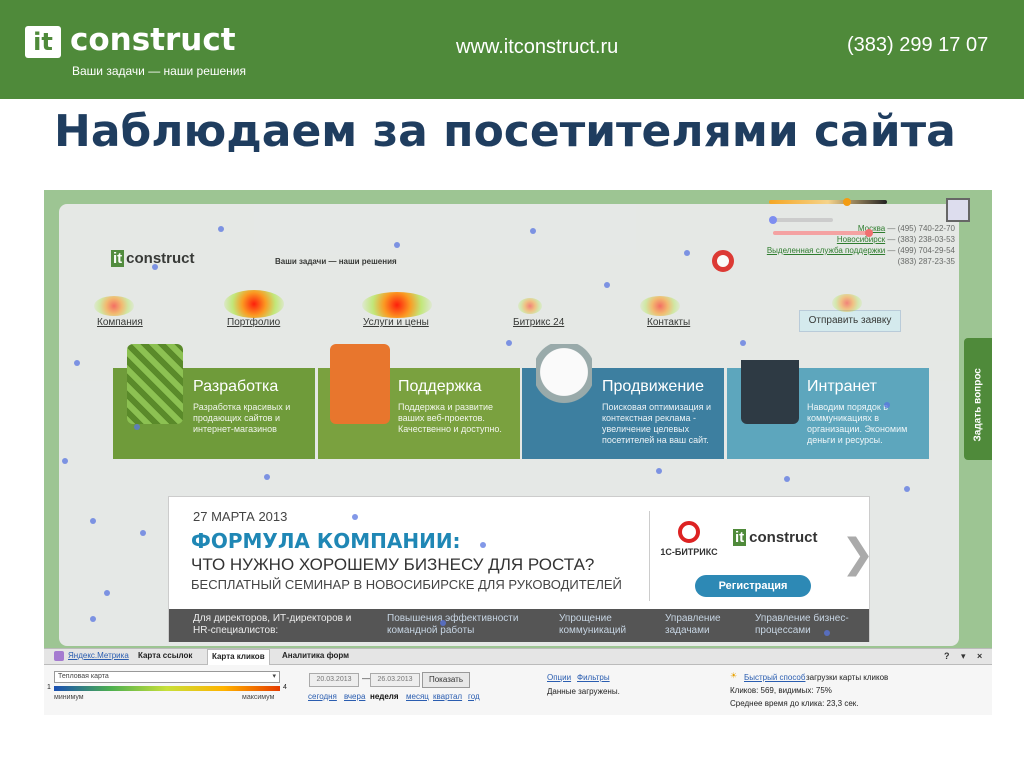  I want to click on lightbulb-icon, so click(564, 384).